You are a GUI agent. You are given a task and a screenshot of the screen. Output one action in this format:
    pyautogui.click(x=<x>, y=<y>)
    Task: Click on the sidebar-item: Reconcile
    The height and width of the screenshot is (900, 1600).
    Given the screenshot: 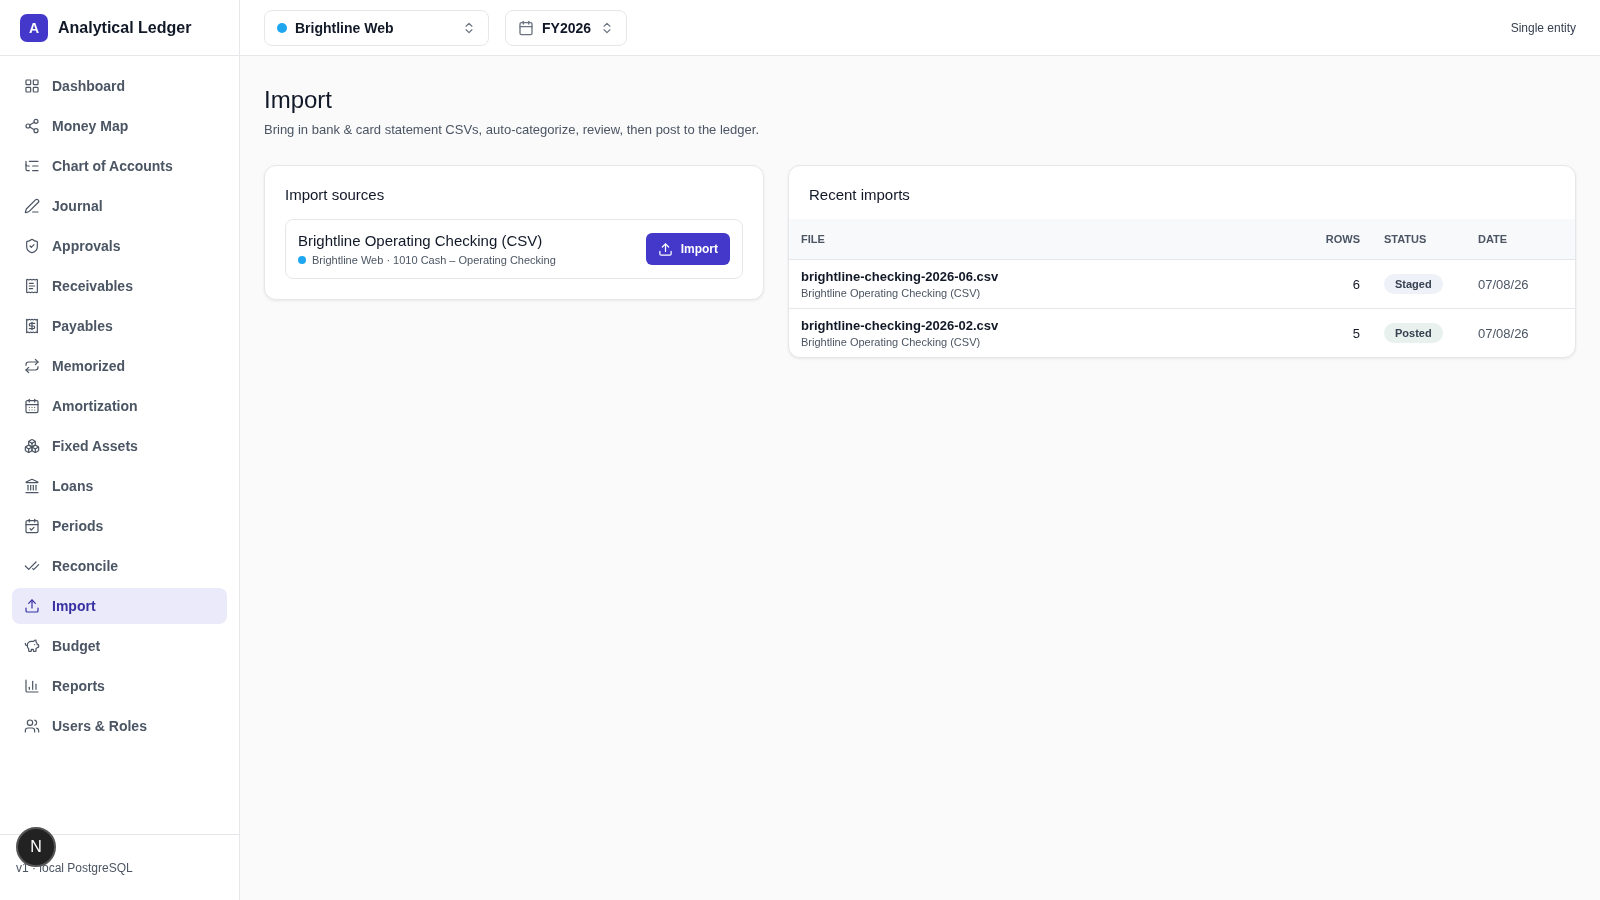 What is the action you would take?
    pyautogui.click(x=119, y=566)
    